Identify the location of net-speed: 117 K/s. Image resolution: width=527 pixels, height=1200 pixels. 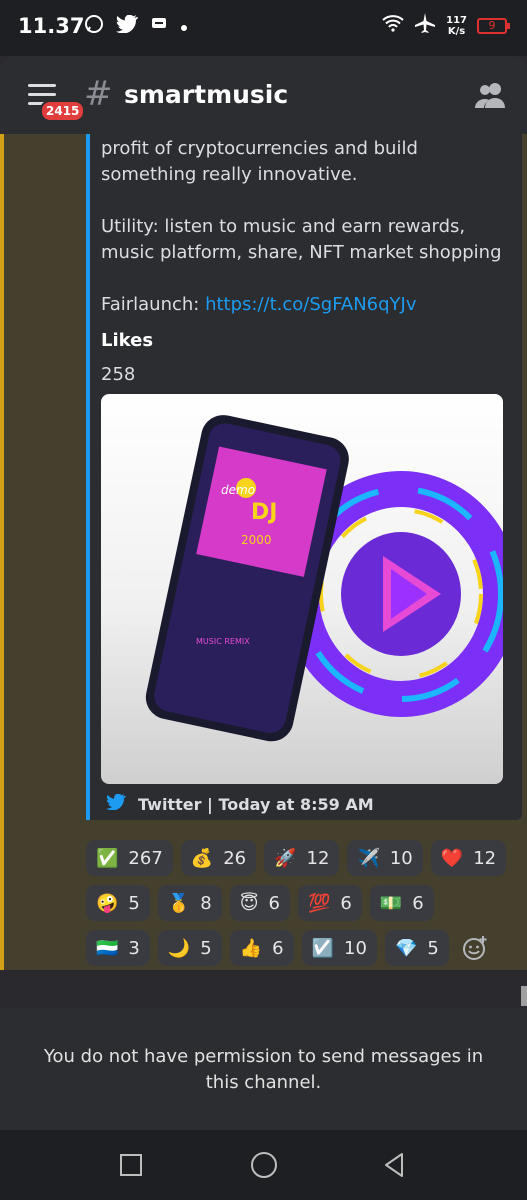
(456, 26).